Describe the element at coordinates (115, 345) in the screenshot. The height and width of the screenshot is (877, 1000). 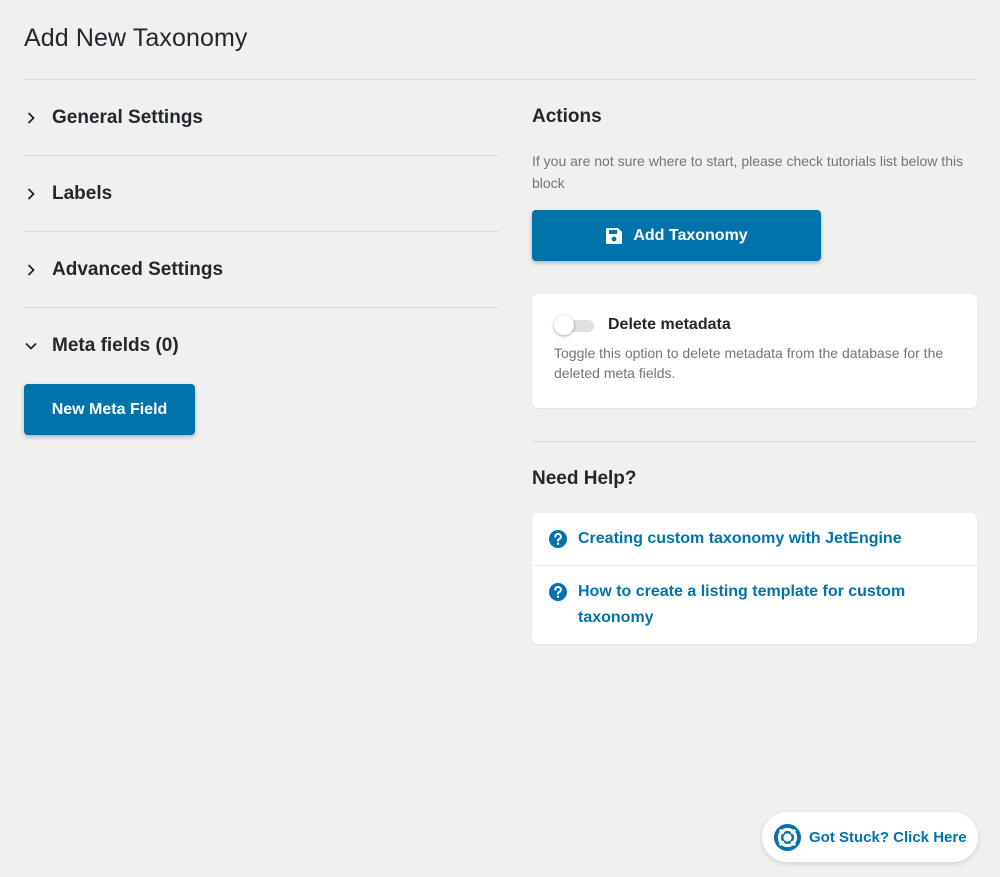
I see `accordion-label: Meta fields (0)` at that location.